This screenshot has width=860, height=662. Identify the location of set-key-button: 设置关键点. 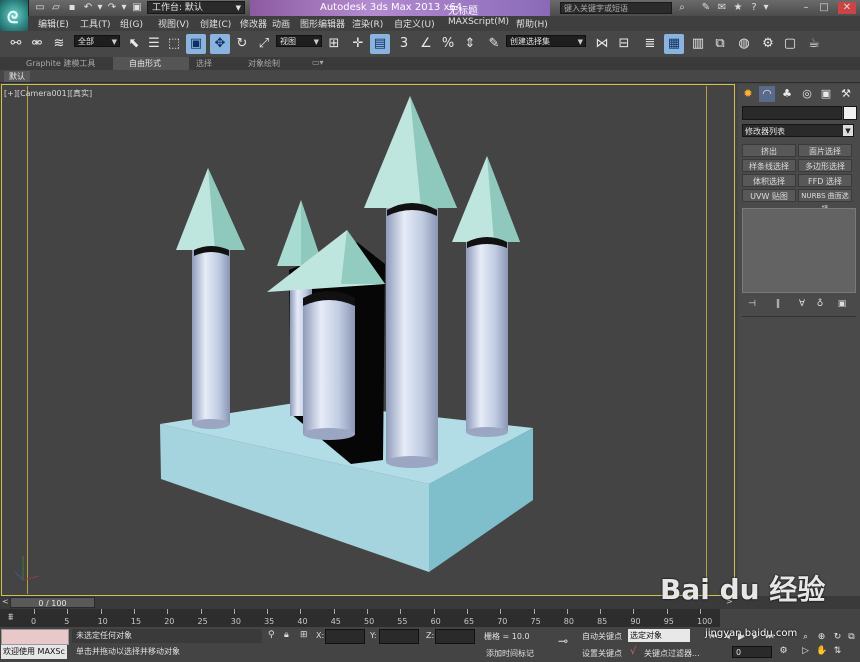
(602, 653).